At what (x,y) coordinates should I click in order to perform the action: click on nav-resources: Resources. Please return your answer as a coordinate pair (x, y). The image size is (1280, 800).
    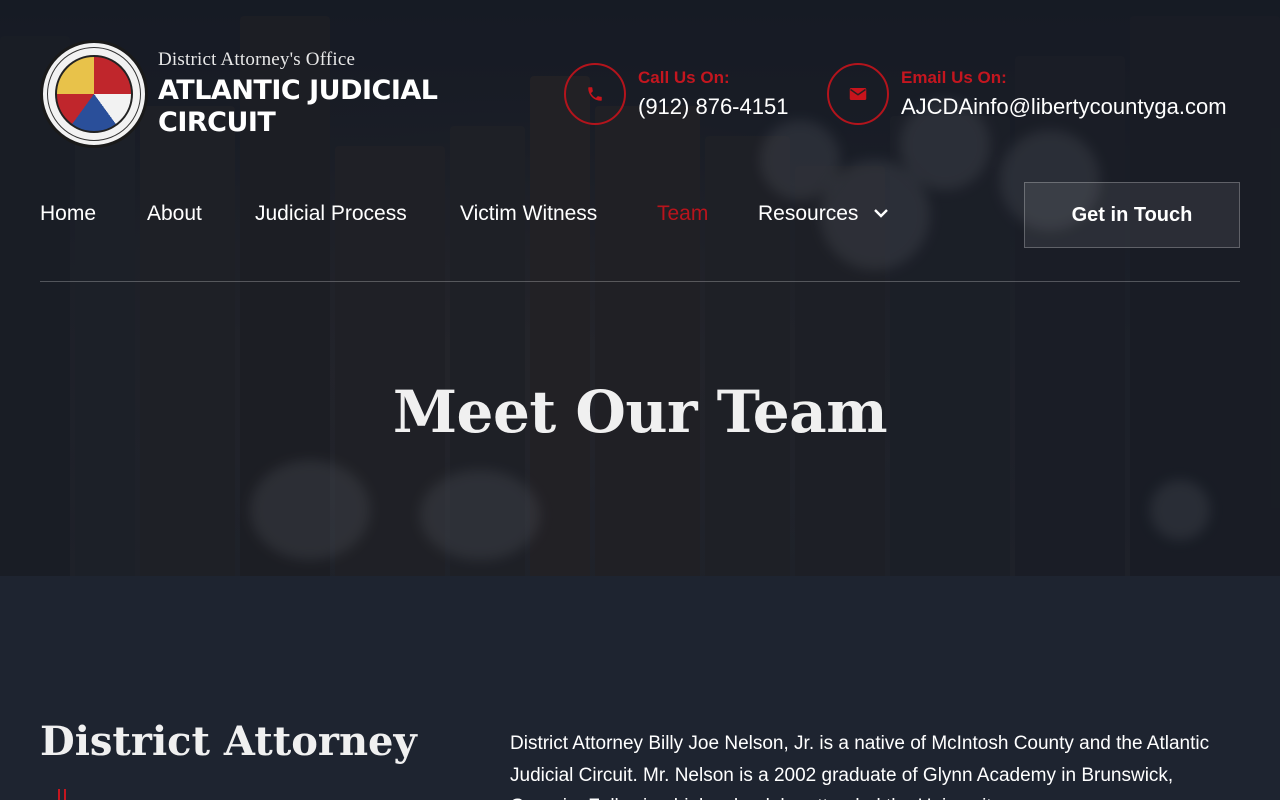
    Looking at the image, I should click on (823, 214).